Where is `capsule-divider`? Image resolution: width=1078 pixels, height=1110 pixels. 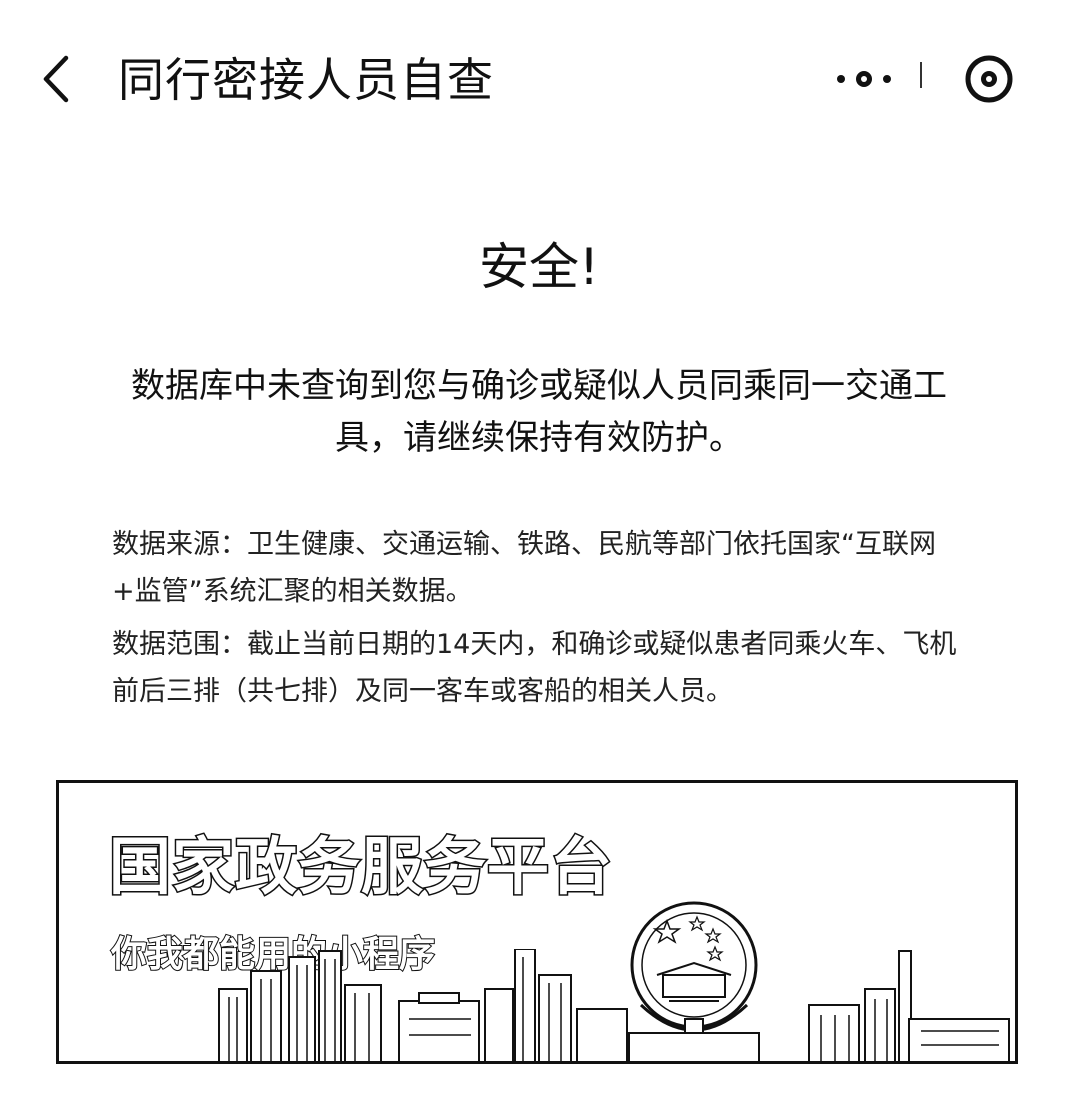
capsule-divider is located at coordinates (921, 75).